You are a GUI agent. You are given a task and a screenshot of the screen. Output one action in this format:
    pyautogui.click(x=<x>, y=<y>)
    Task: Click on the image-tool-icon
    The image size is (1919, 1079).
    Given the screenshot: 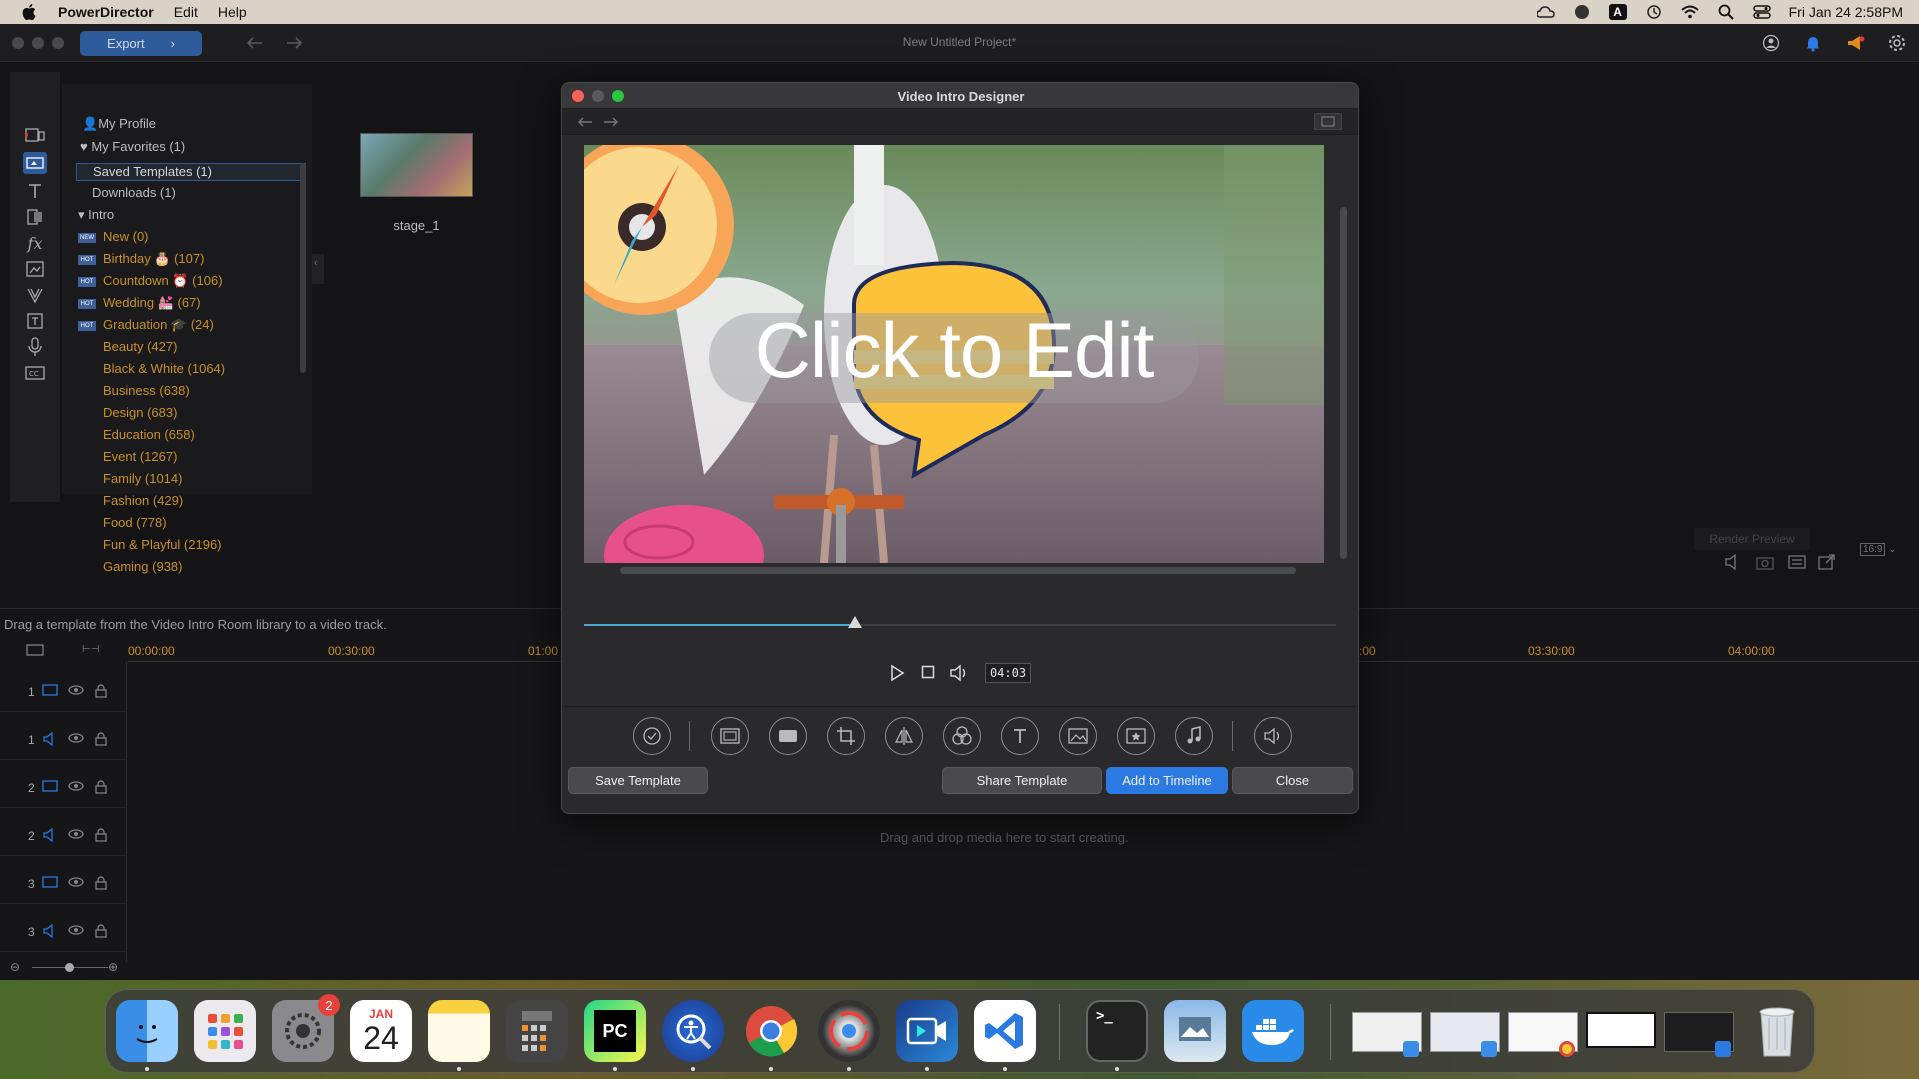 What is the action you would take?
    pyautogui.click(x=1078, y=736)
    